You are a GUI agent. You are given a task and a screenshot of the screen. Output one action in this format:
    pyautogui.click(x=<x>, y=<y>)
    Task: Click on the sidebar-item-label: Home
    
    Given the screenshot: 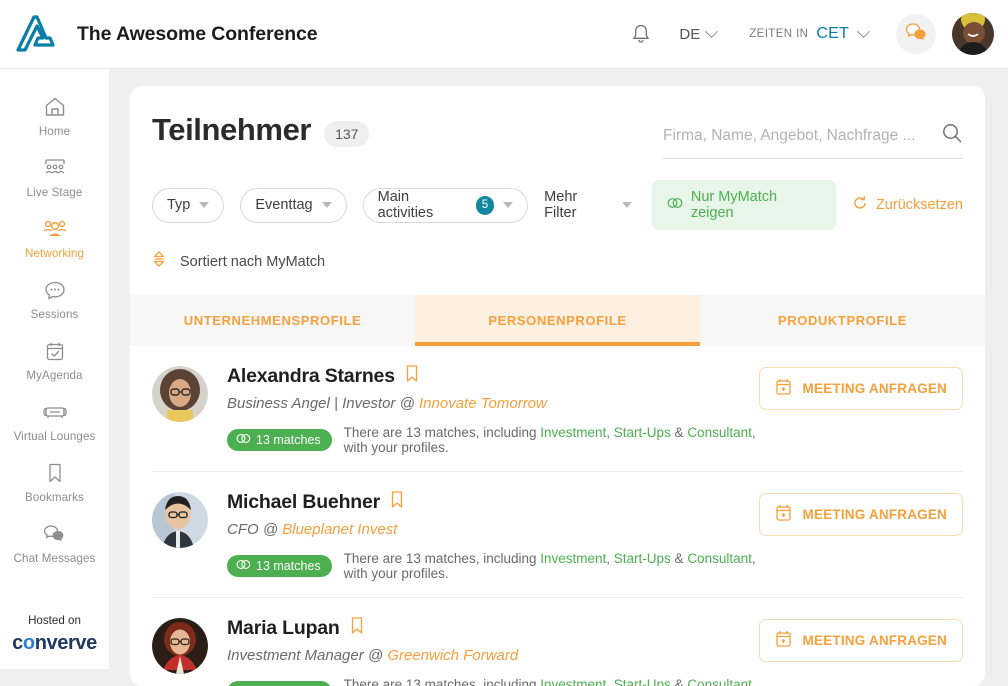 What is the action you would take?
    pyautogui.click(x=54, y=131)
    